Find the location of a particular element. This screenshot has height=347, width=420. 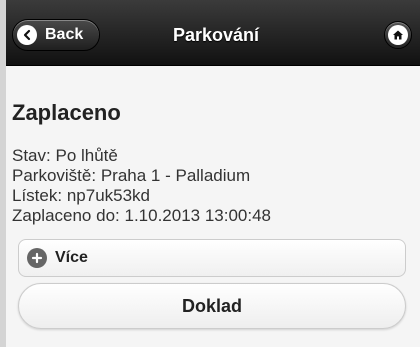

status-row: Stav: Po lhůtě is located at coordinates (141, 156).